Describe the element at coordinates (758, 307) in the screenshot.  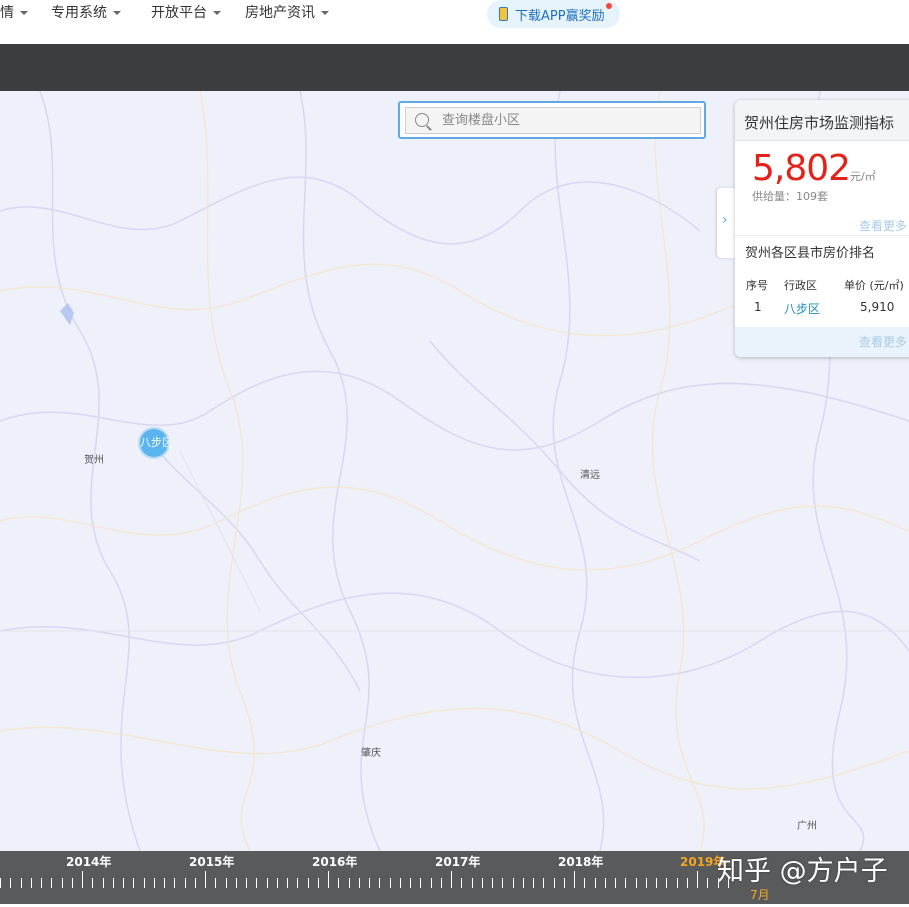
I see `table-cell-rank: 1` at that location.